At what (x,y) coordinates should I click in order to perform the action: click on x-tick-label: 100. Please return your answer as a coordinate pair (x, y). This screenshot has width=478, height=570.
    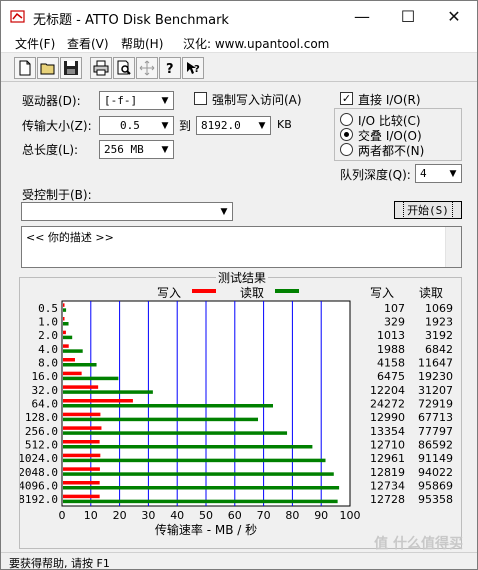
    Looking at the image, I should click on (350, 515).